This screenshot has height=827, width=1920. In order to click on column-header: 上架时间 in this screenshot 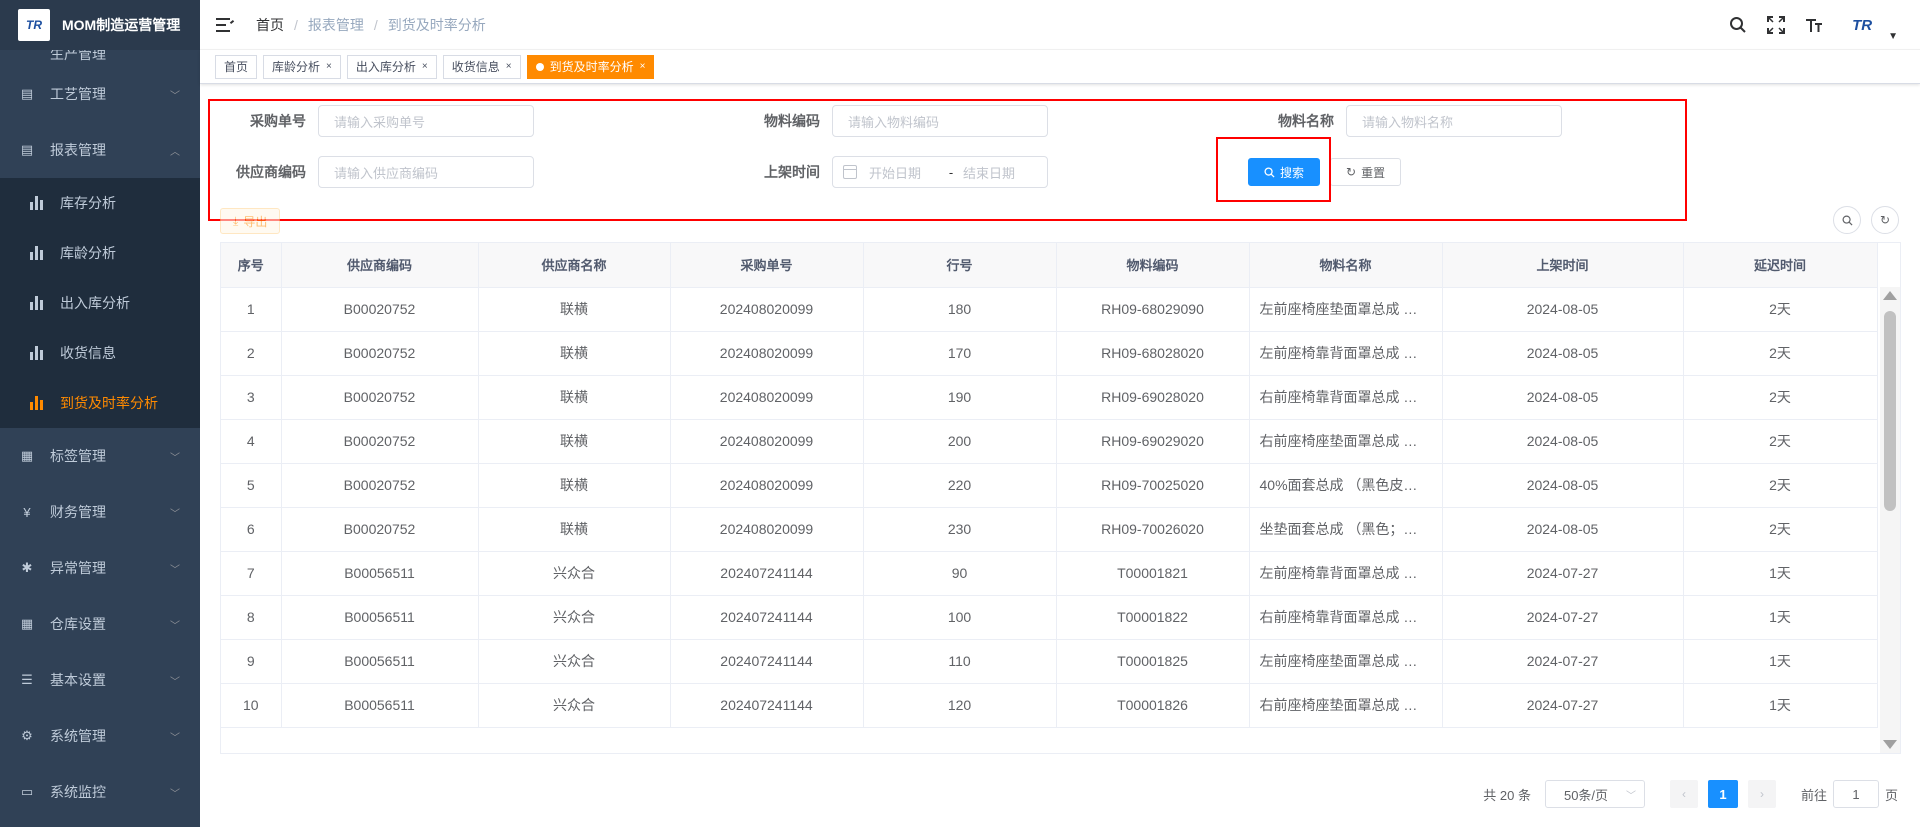, I will do `click(1563, 265)`.